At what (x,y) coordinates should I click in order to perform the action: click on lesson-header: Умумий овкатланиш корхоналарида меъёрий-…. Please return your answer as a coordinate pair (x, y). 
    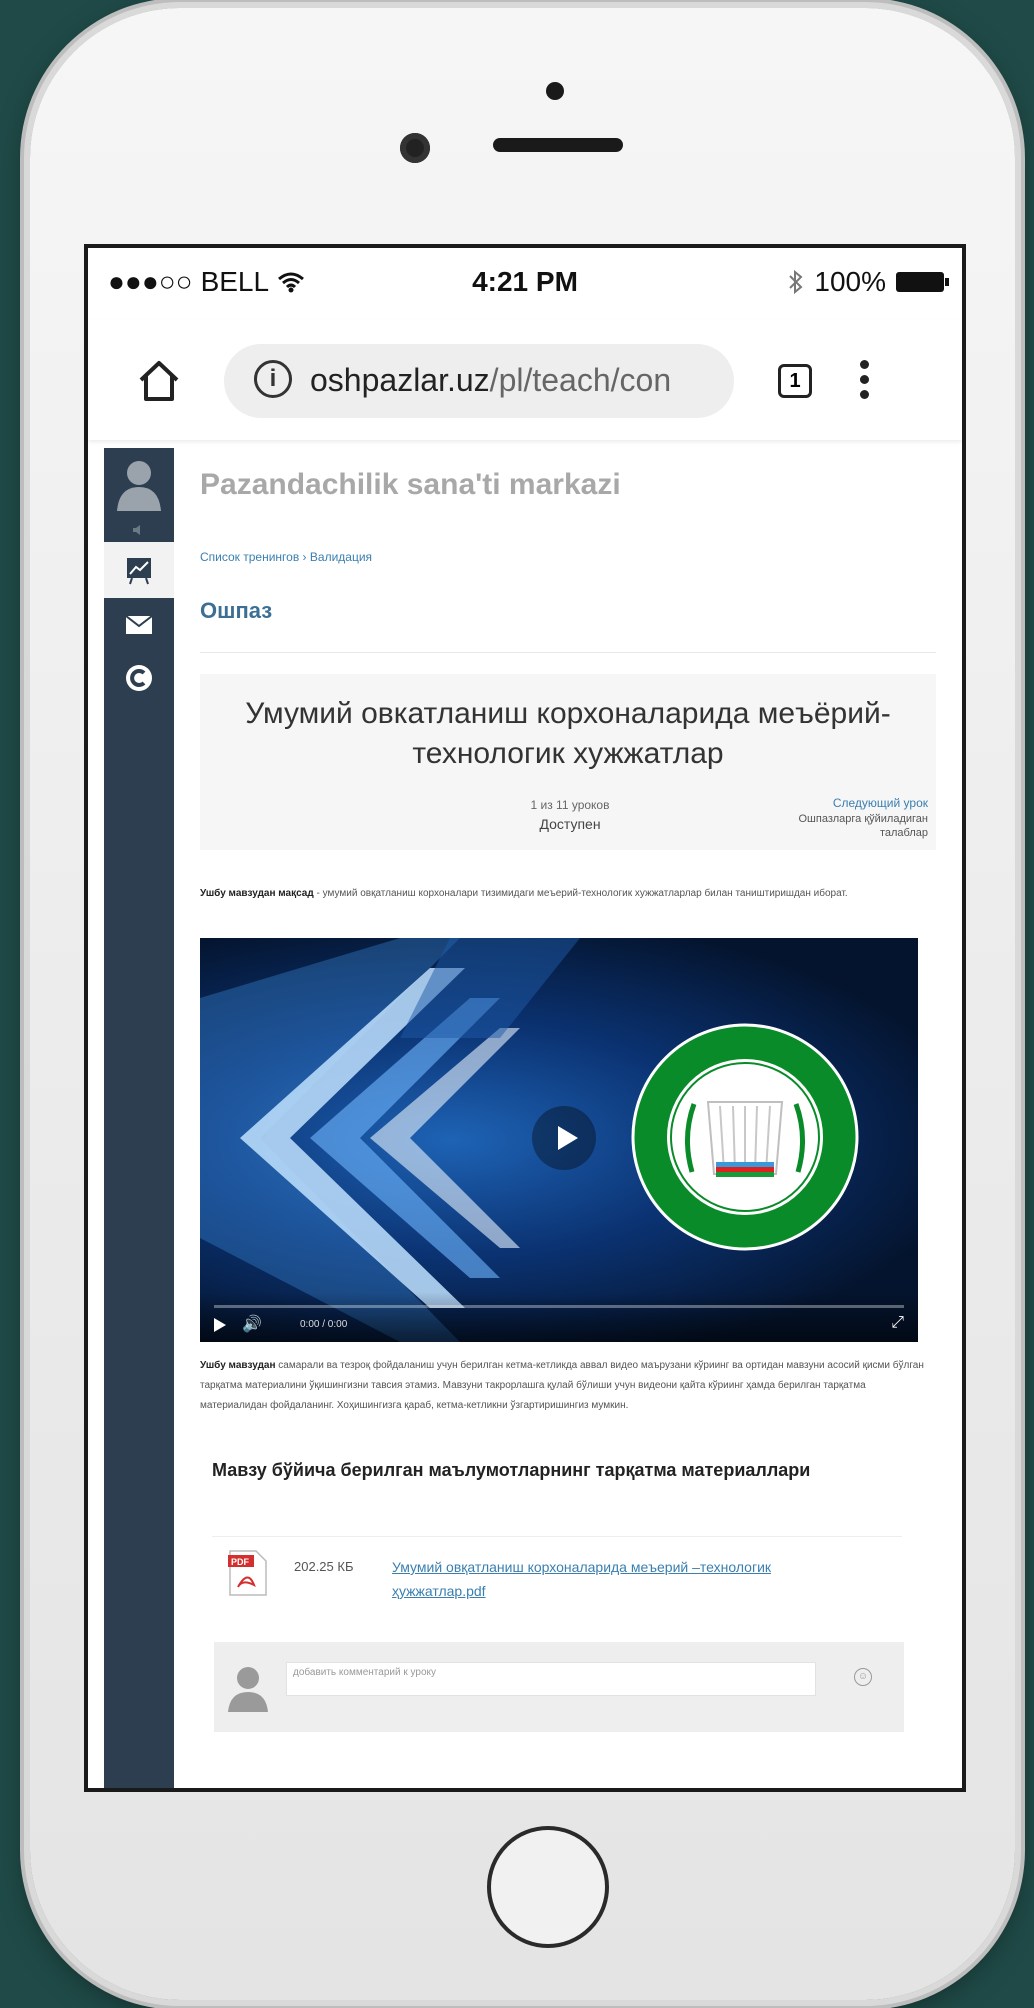
    Looking at the image, I should click on (568, 762).